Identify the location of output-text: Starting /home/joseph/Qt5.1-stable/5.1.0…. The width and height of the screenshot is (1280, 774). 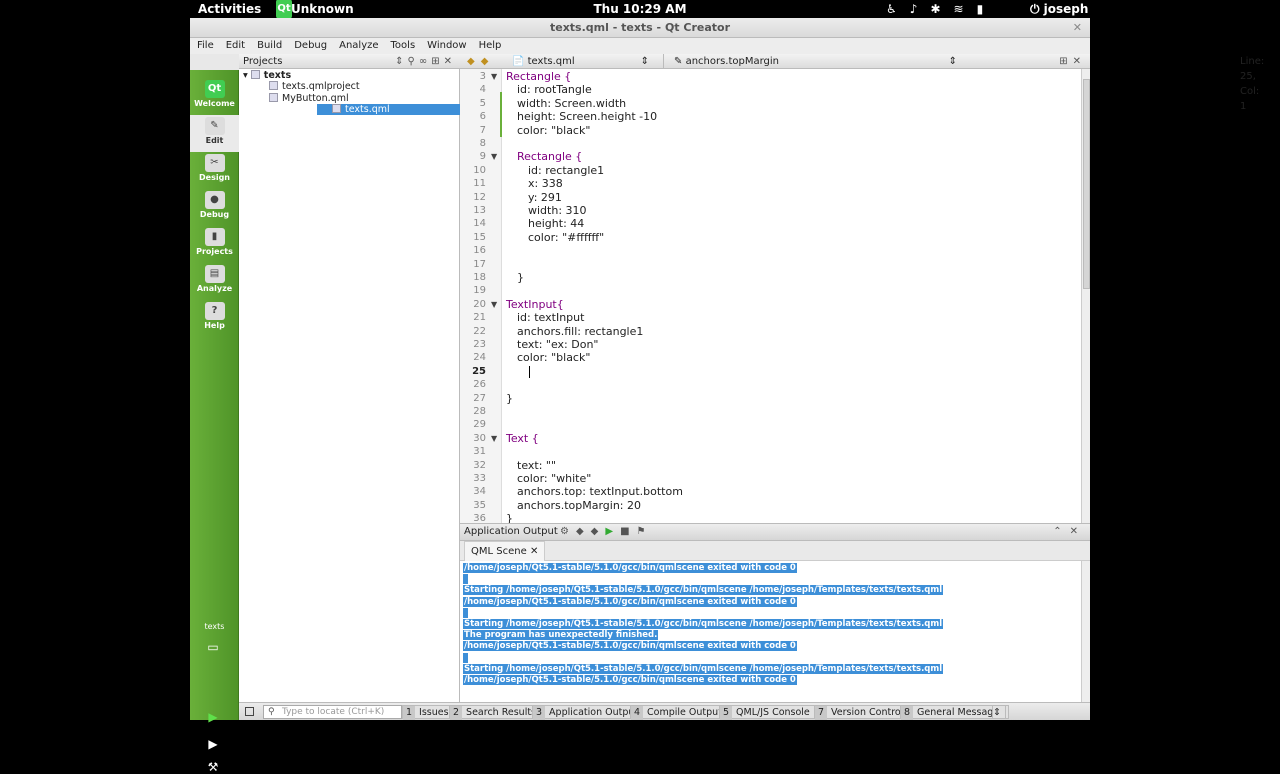
(703, 668).